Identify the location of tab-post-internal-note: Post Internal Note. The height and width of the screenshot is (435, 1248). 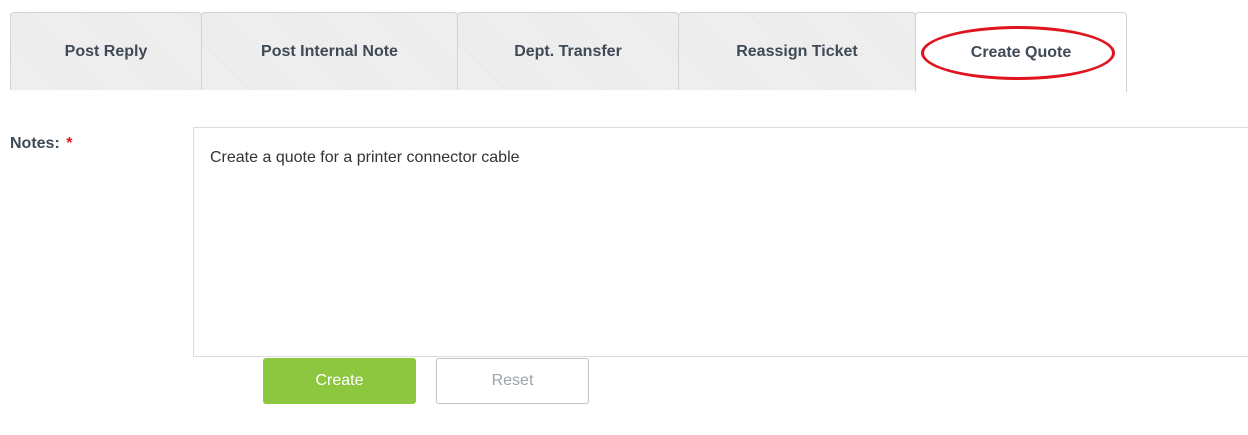
(329, 51).